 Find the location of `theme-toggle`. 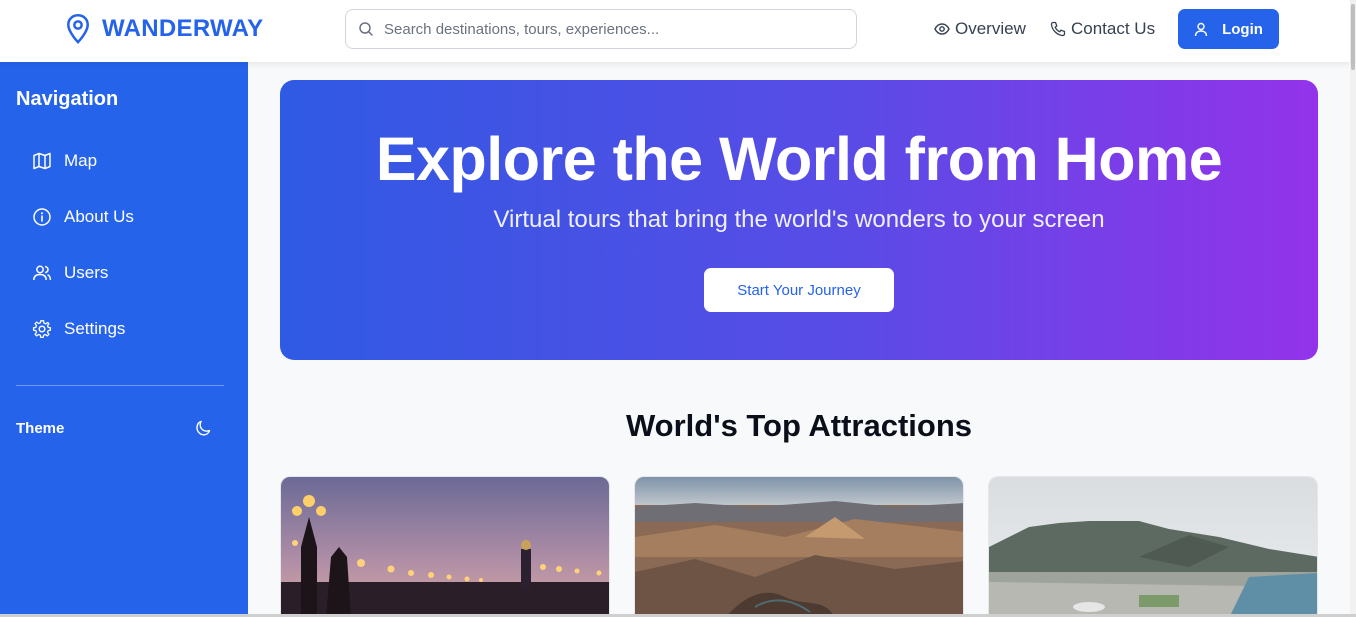

theme-toggle is located at coordinates (204, 430).